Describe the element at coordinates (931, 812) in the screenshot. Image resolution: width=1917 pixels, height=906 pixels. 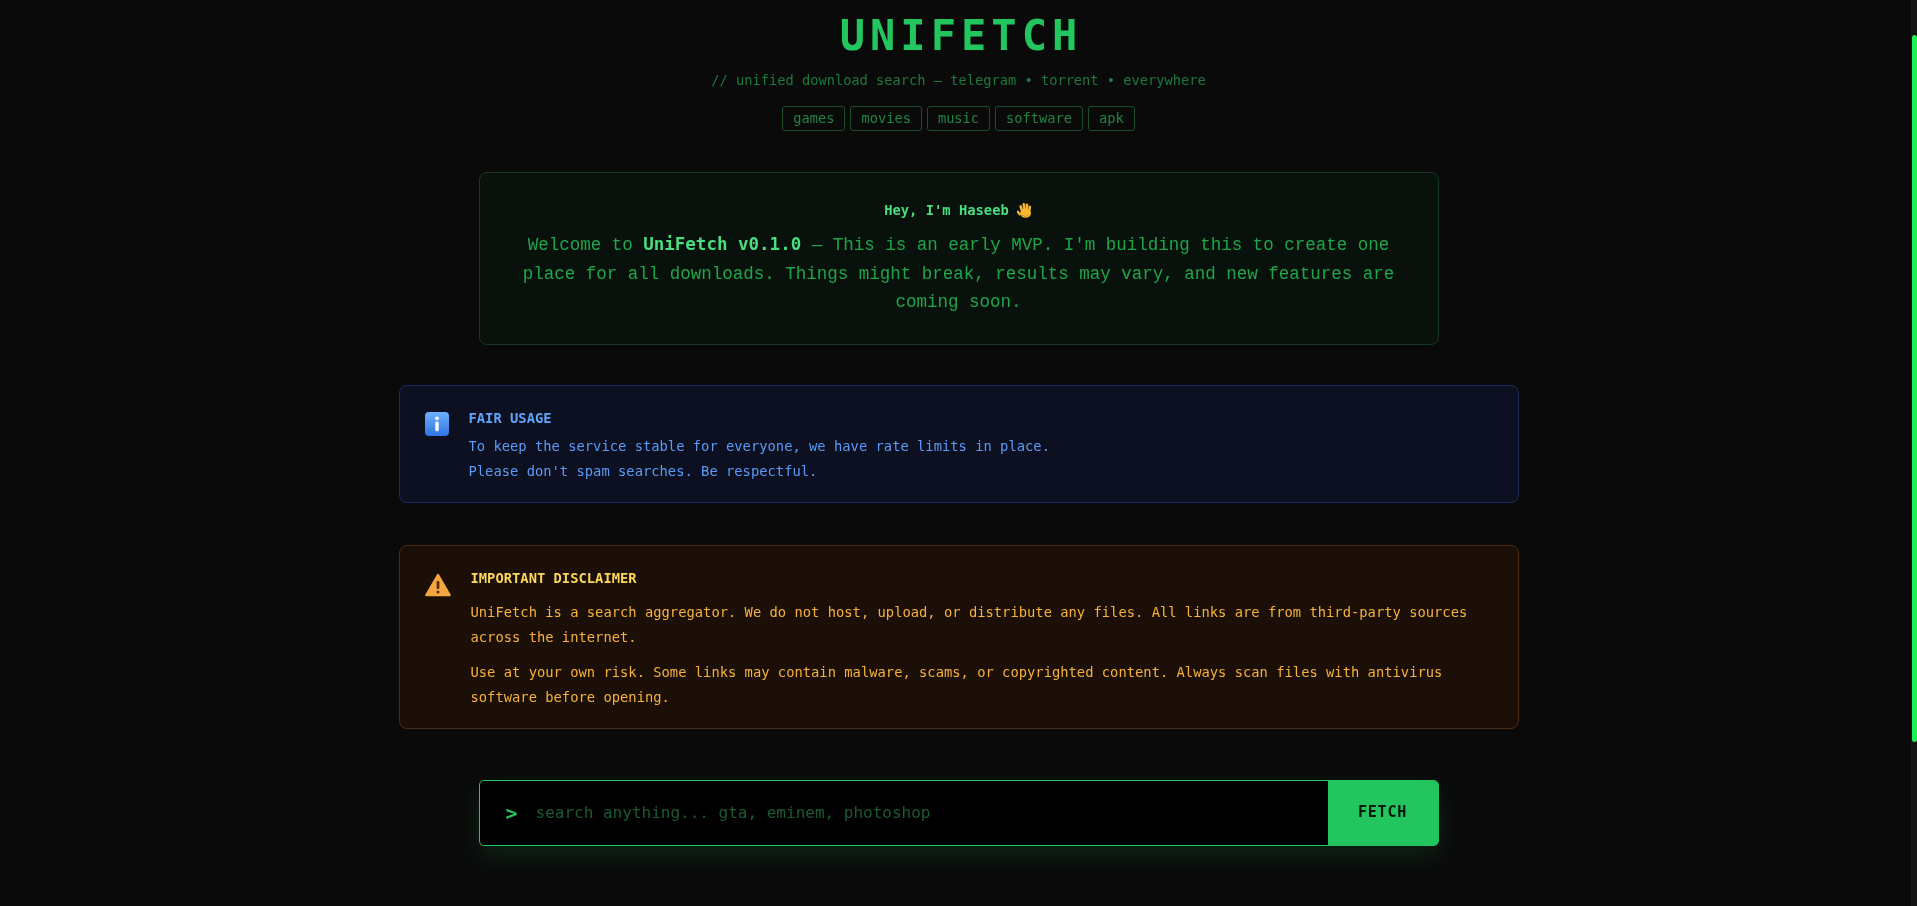
I see `search-field: search anything... gta, eminem, photoshop` at that location.